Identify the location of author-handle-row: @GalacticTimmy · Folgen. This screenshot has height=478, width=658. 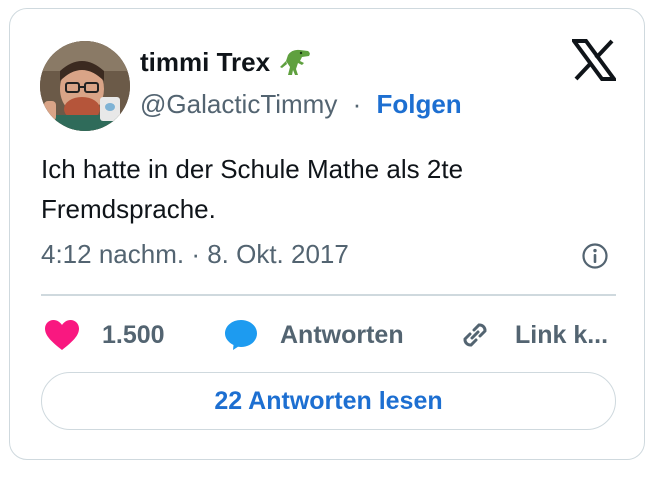
(301, 104).